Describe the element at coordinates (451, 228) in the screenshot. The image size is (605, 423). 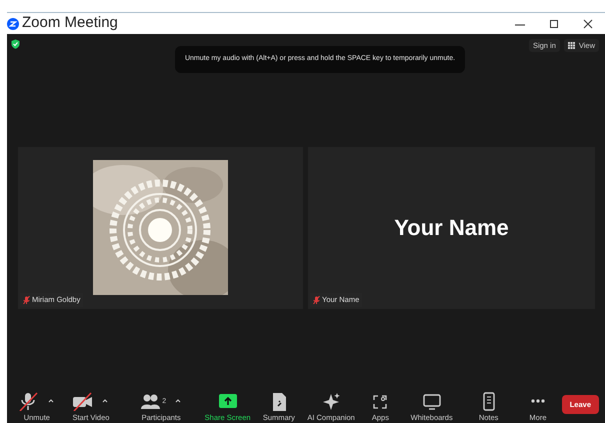
I see `display-name: Your Name` at that location.